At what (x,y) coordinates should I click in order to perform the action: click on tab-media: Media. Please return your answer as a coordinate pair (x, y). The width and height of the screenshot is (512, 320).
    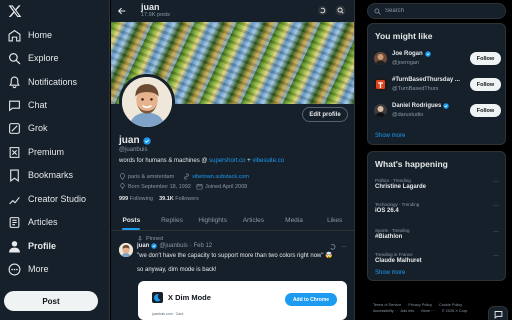
    Looking at the image, I should click on (294, 220).